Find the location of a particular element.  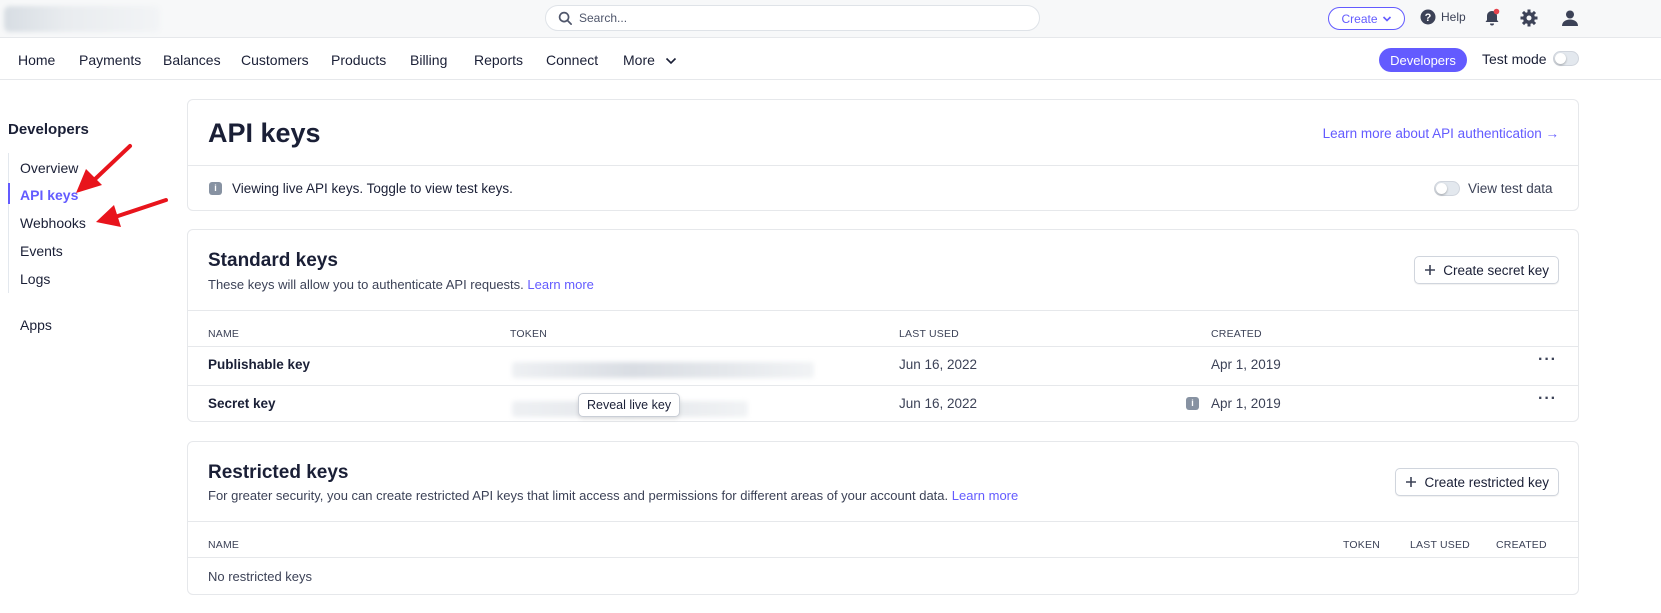

nav-billing: Billing is located at coordinates (428, 60).